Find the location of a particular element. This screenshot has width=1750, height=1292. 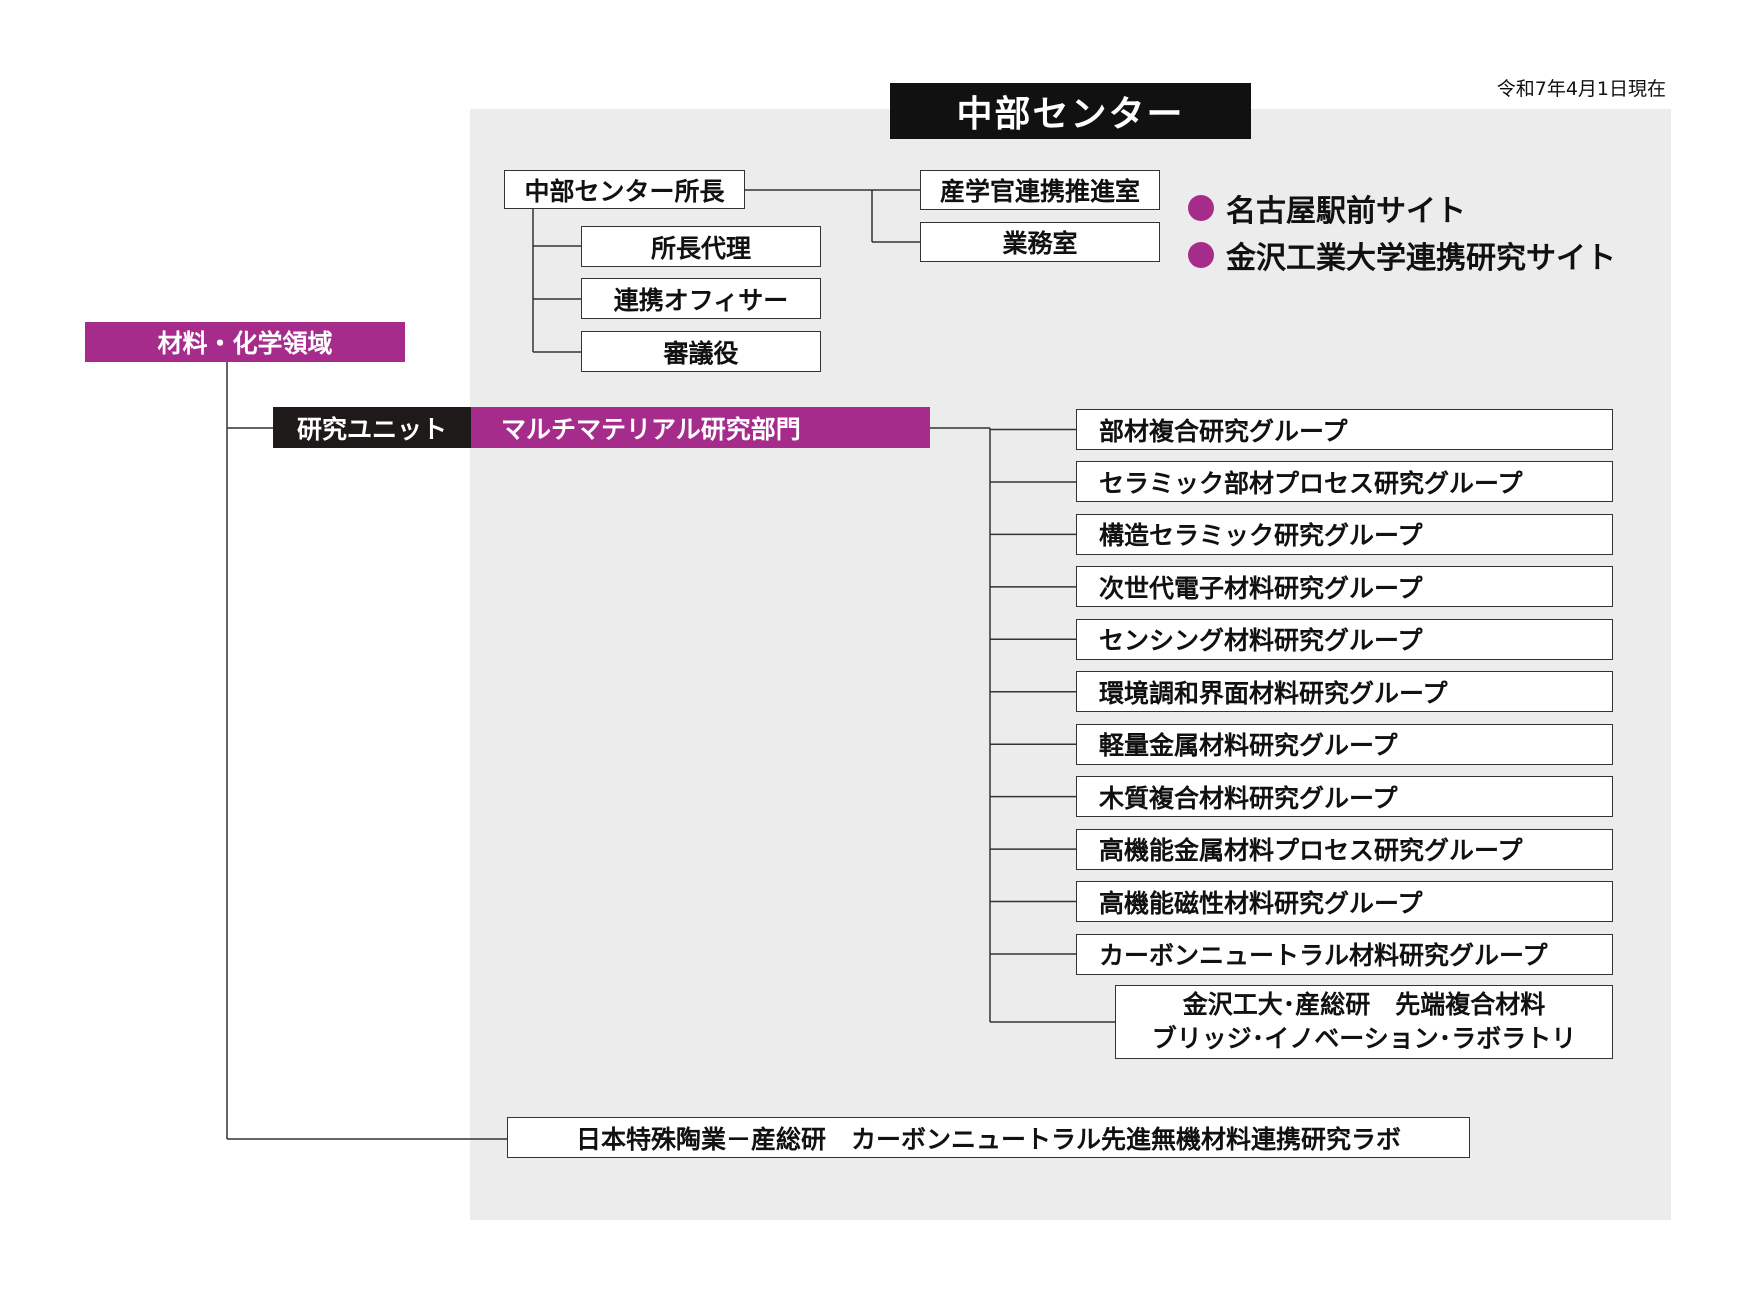

research-group-box: 環境調和界面材料研究グループ is located at coordinates (1344, 692).